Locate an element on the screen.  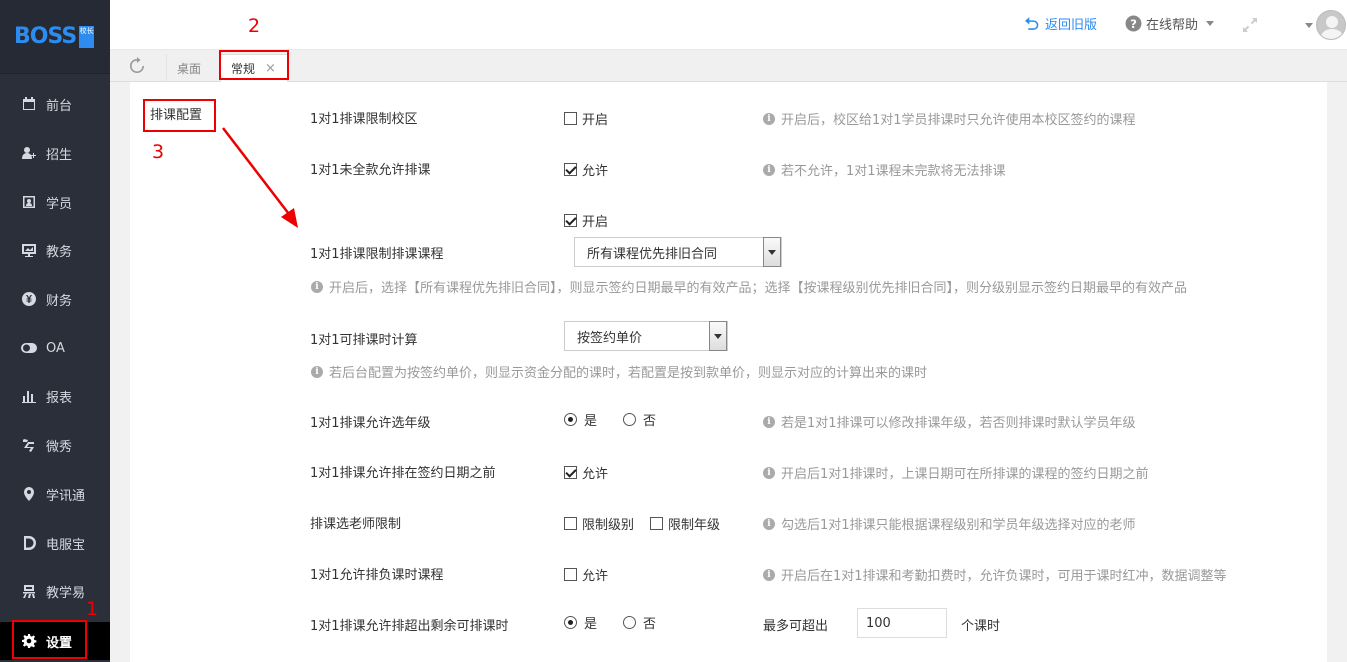
sidebar-item-label: OA is located at coordinates (55, 348).